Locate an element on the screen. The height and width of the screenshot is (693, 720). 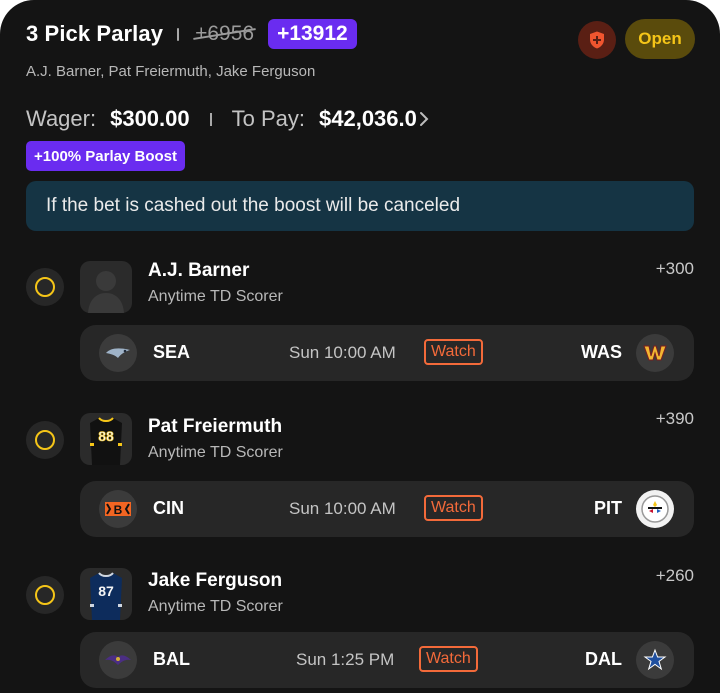
player-name: A.J. Barner is located at coordinates (199, 270).